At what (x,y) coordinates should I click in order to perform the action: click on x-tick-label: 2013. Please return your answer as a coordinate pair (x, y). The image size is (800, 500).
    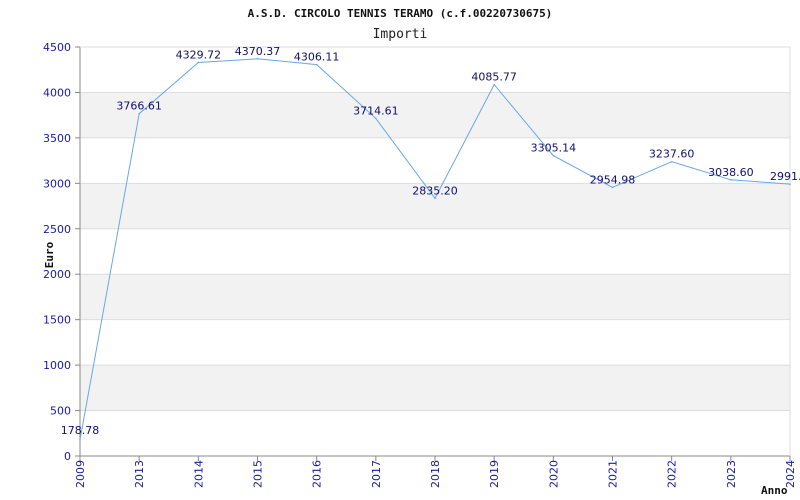
    Looking at the image, I should click on (139, 474).